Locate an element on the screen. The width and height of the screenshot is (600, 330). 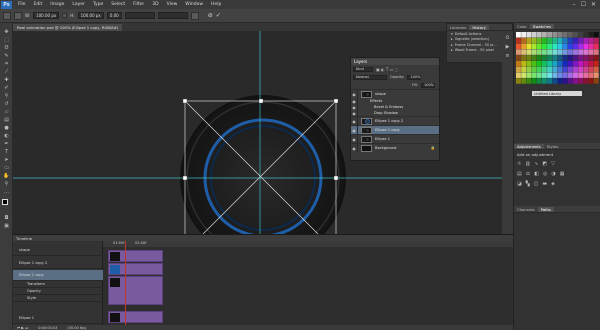
timeline-track-selected: Ellipse 1 copy is located at coordinates (58, 275).